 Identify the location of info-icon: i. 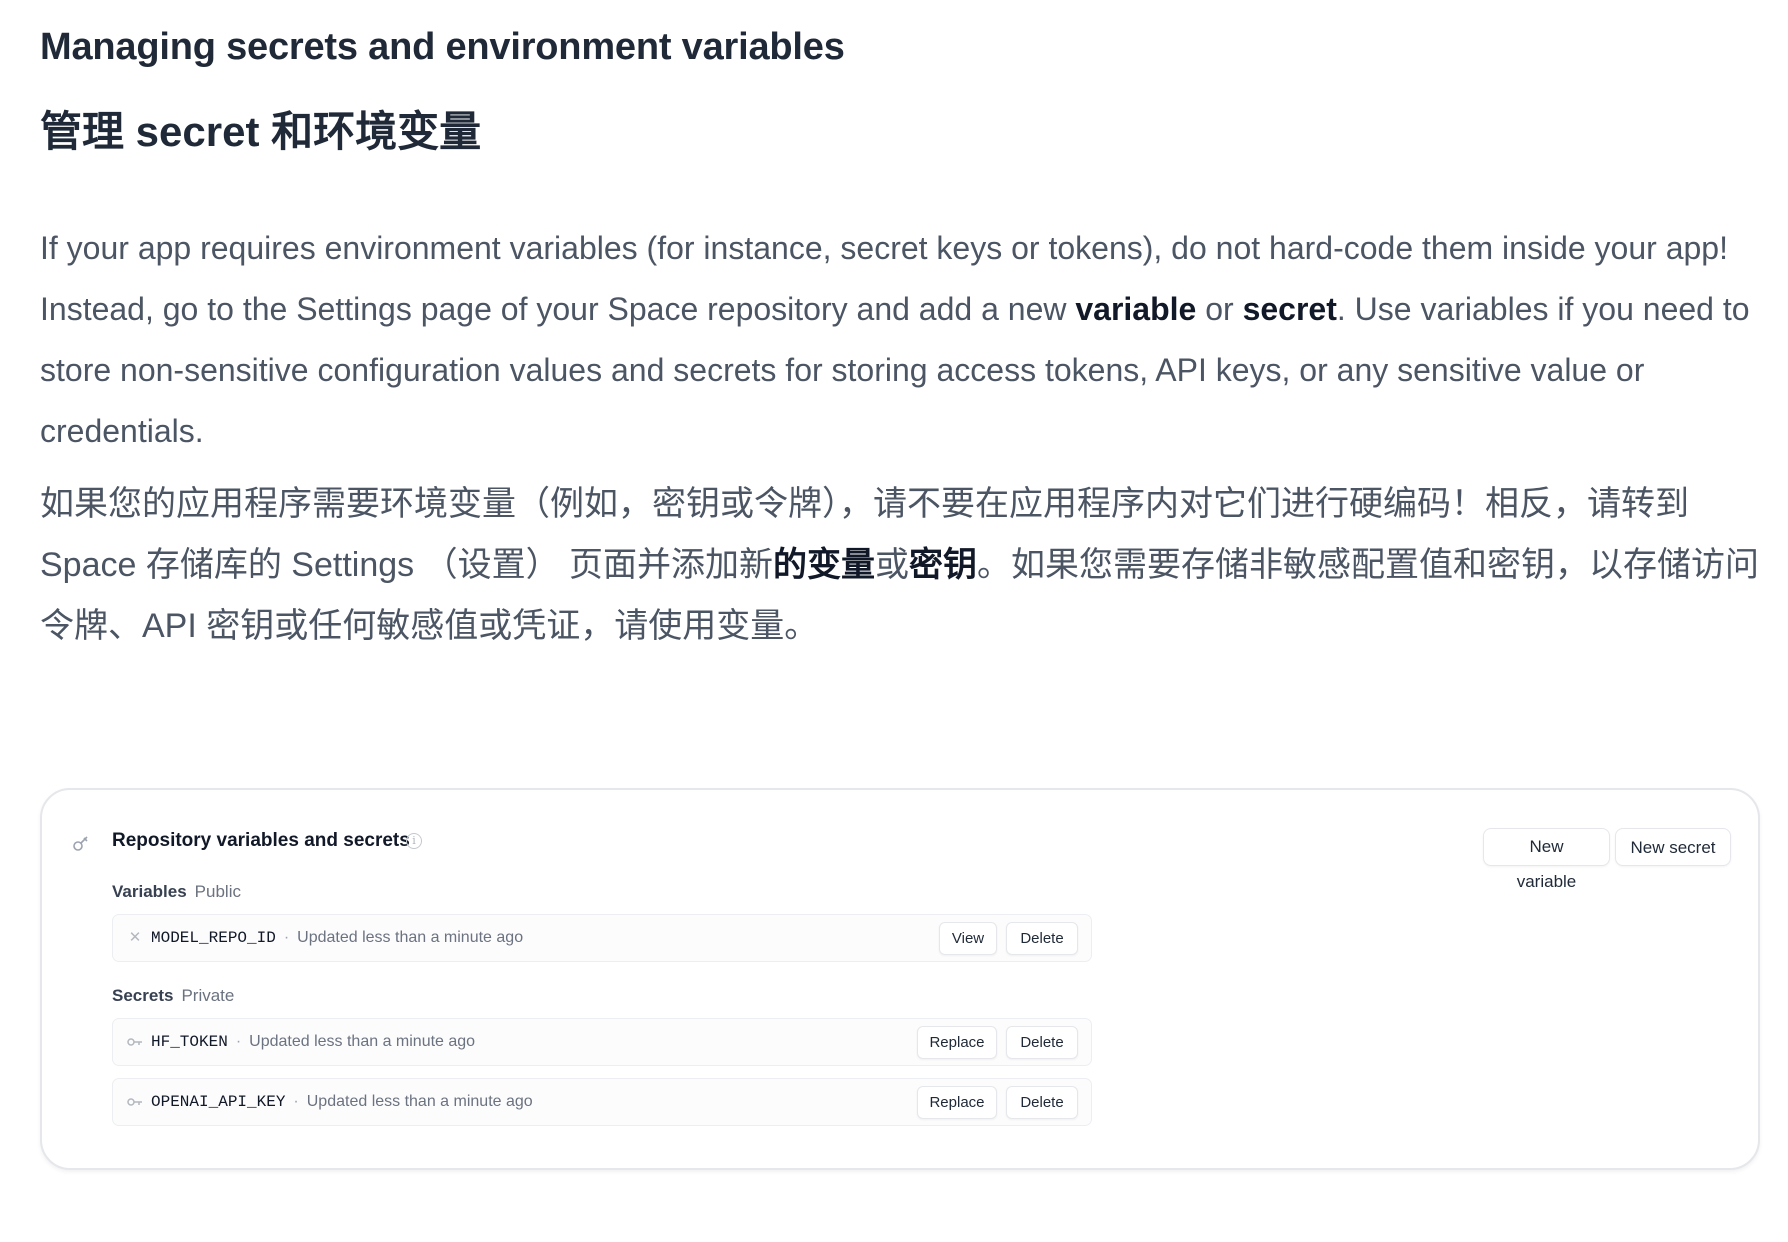
(414, 841).